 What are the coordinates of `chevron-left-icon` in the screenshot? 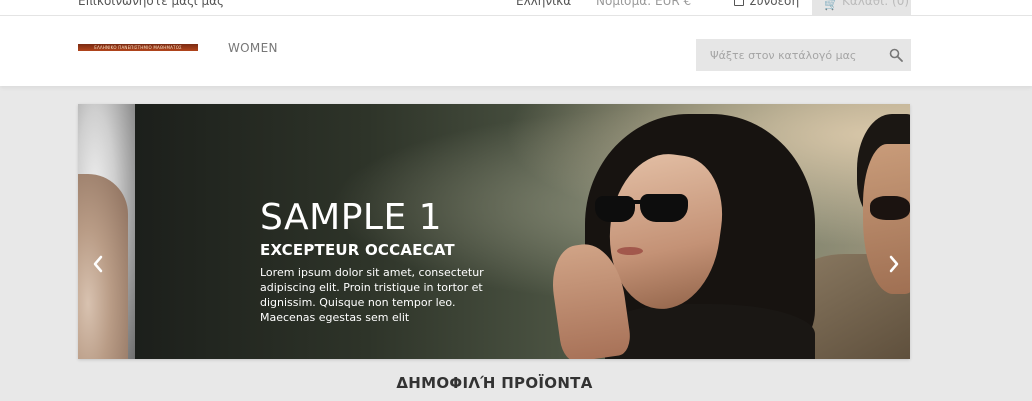 It's located at (98, 264).